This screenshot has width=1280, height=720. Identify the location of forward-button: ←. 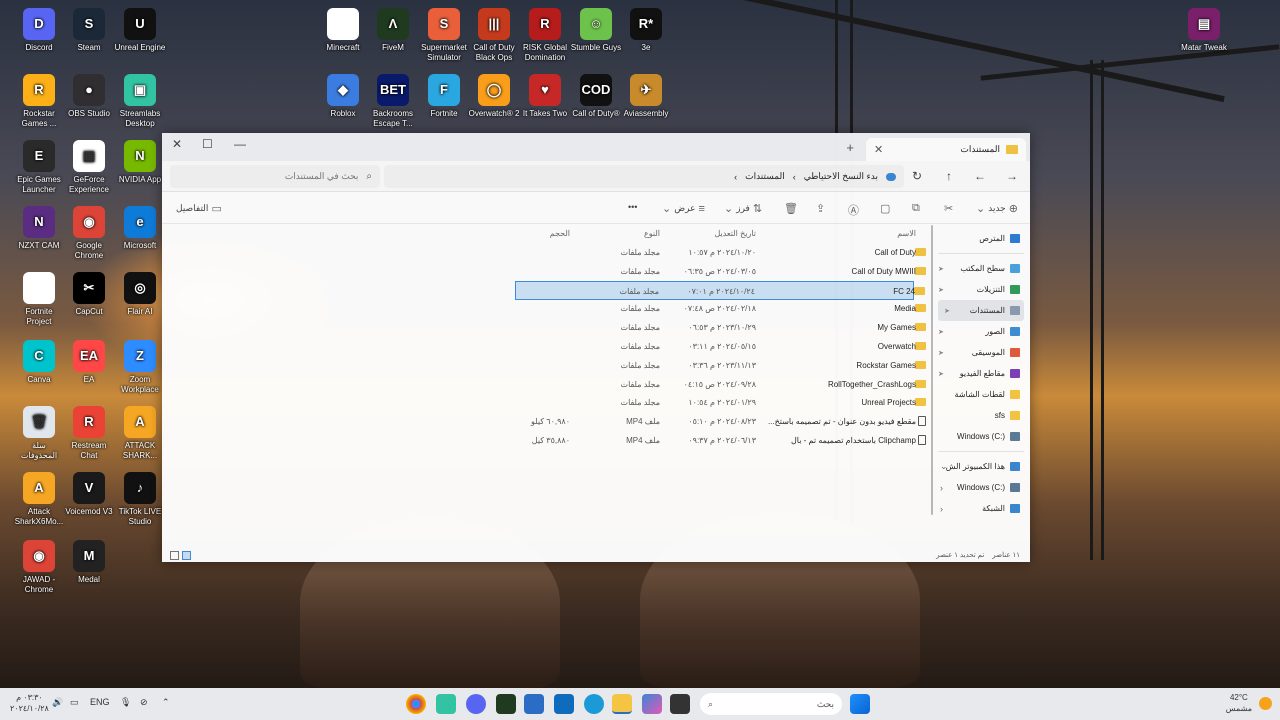
(980, 176).